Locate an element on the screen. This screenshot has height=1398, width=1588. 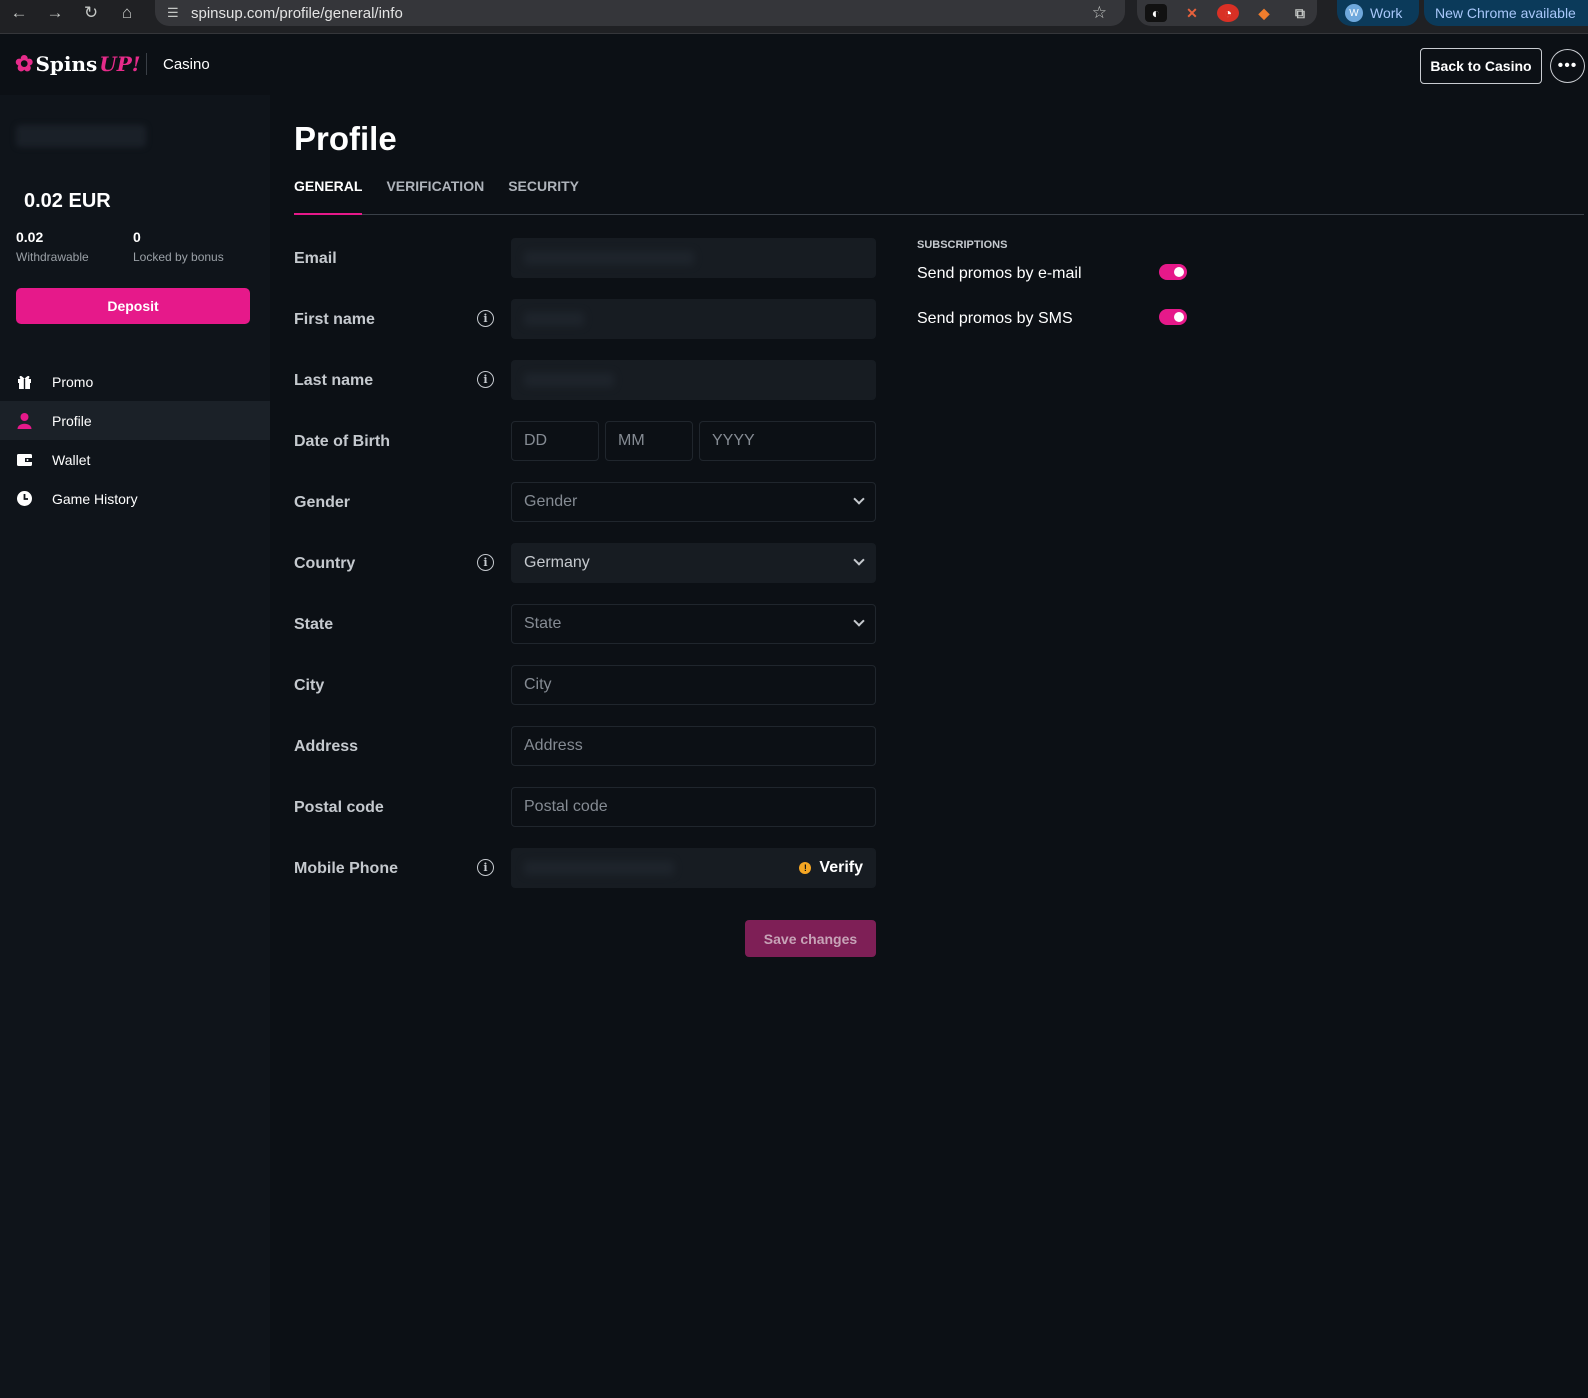
subscriptions-title: SUBSCRIPTIONS is located at coordinates (962, 245).